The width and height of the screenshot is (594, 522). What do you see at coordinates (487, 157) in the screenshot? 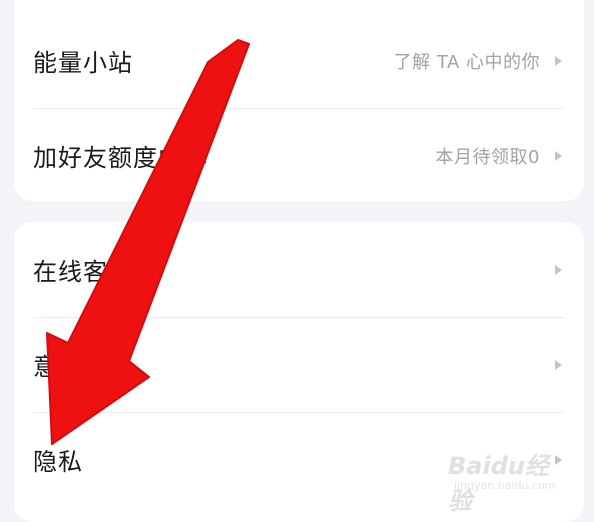
I see `menu-value: 本月待领取0` at bounding box center [487, 157].